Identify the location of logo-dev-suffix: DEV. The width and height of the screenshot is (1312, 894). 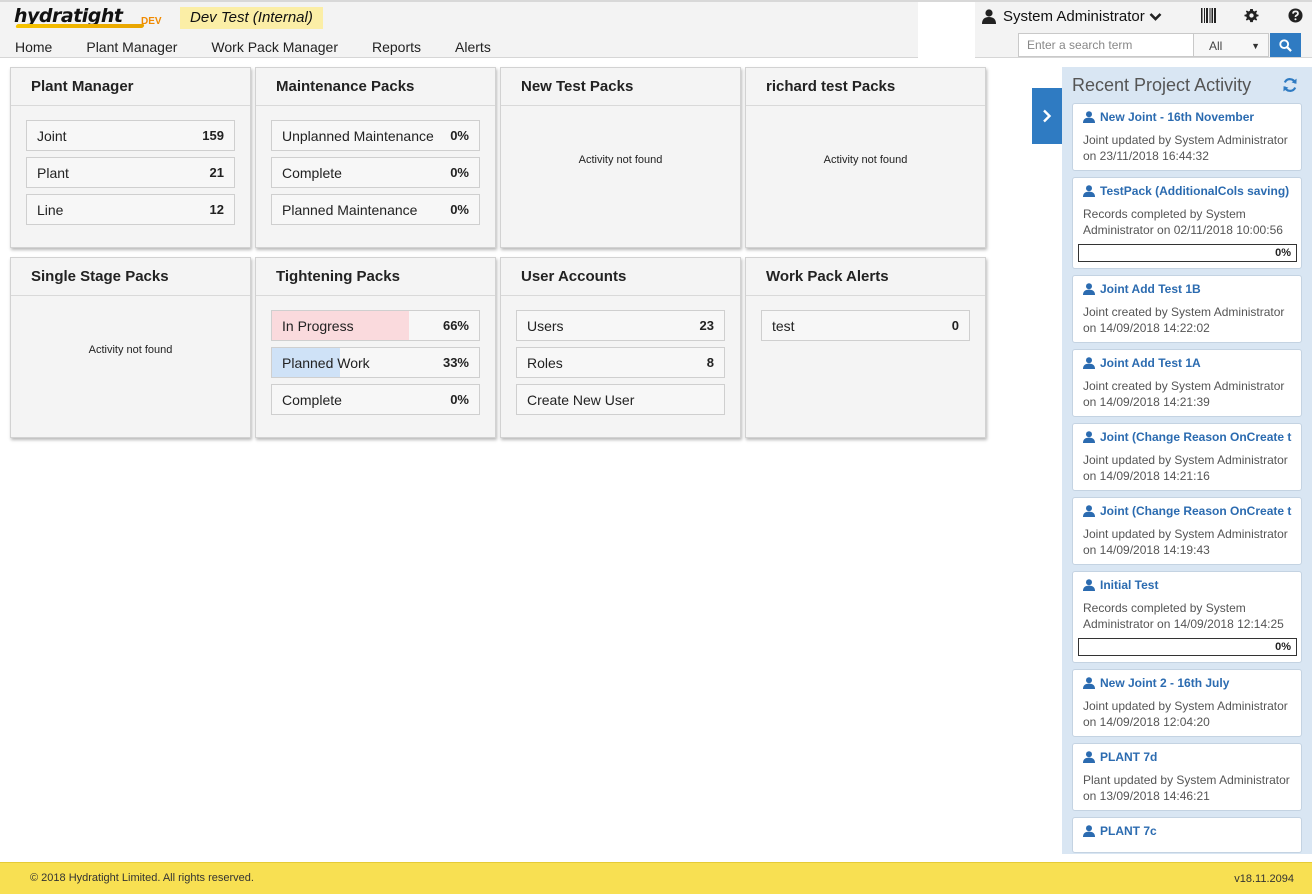
(151, 21).